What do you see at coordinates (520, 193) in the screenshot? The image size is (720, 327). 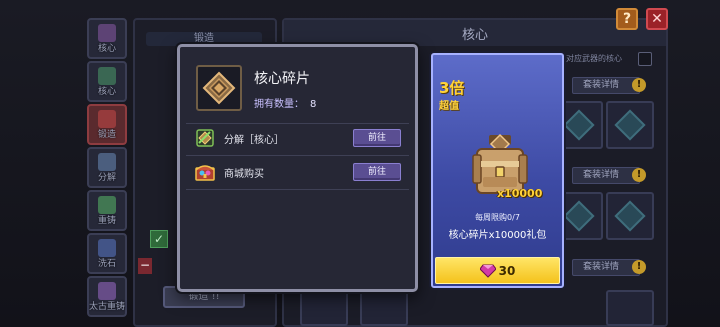 I see `pack-quantity: x10000` at bounding box center [520, 193].